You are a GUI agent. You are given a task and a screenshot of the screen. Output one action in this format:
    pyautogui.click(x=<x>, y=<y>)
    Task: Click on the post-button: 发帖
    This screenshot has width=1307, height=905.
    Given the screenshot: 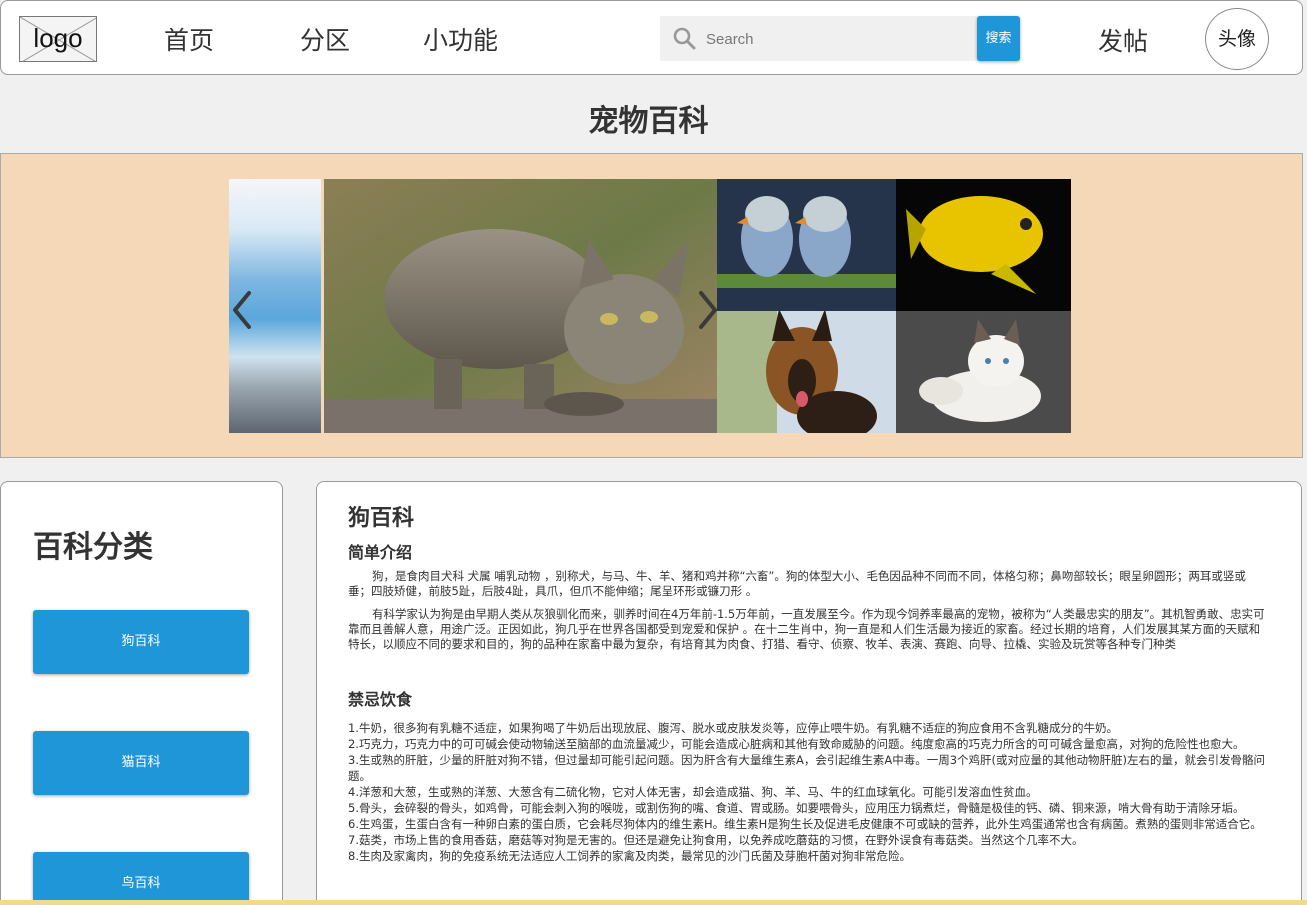 What is the action you would take?
    pyautogui.click(x=1123, y=40)
    